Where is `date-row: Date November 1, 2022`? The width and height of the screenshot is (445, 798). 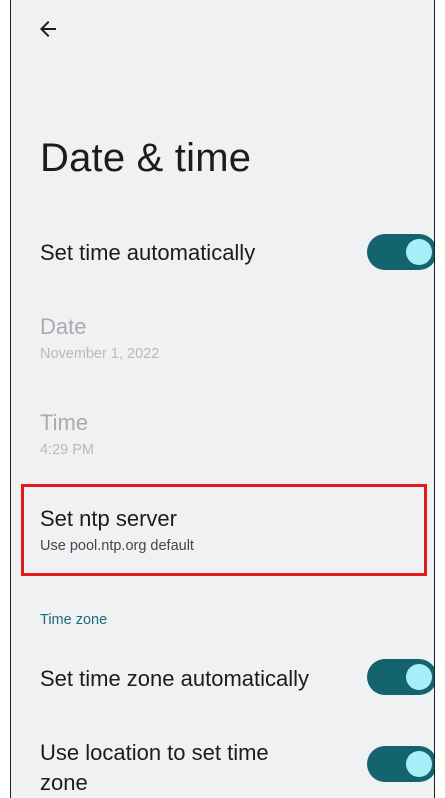 date-row: Date November 1, 2022 is located at coordinates (222, 341).